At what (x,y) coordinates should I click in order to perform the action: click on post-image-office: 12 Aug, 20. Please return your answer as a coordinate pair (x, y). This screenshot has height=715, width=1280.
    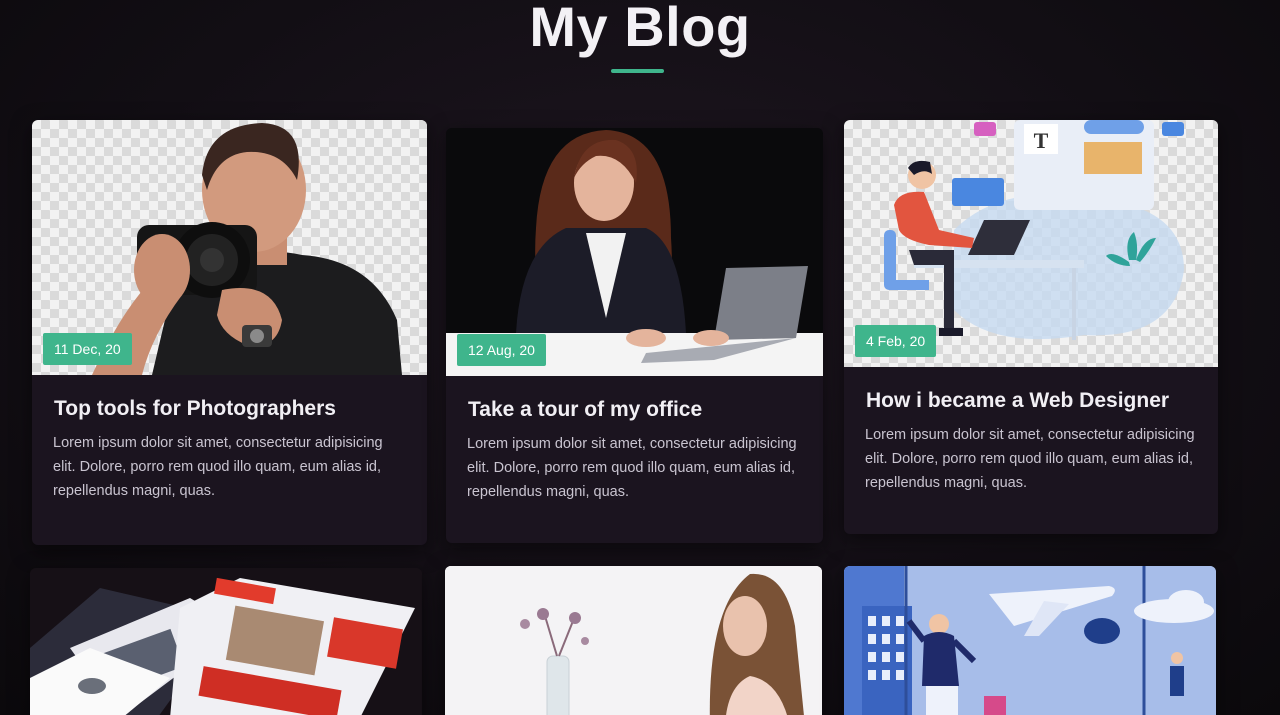
    Looking at the image, I should click on (634, 252).